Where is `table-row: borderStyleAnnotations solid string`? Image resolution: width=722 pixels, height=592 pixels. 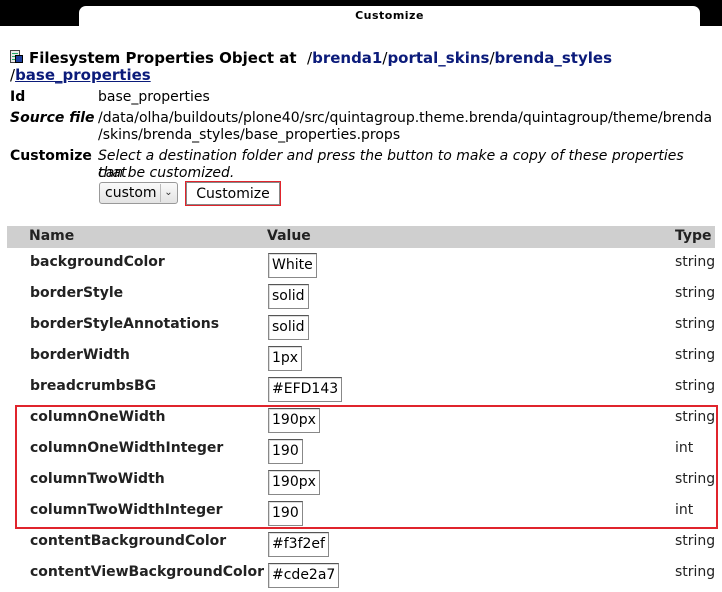 table-row: borderStyleAnnotations solid string is located at coordinates (361, 327).